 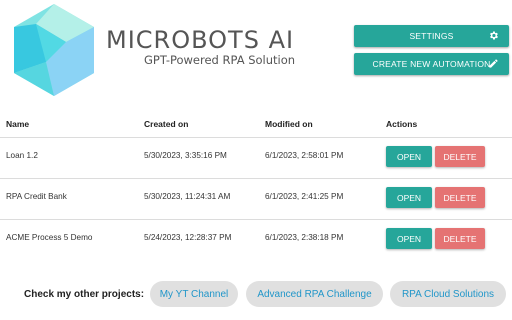 I want to click on create-automation-button: CREATE NEW AUTOMATION, so click(x=431, y=64).